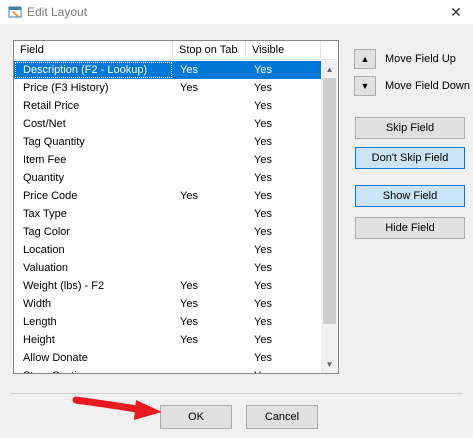 Image resolution: width=473 pixels, height=438 pixels. What do you see at coordinates (329, 69) in the screenshot?
I see `scroll-up-icon: ▲` at bounding box center [329, 69].